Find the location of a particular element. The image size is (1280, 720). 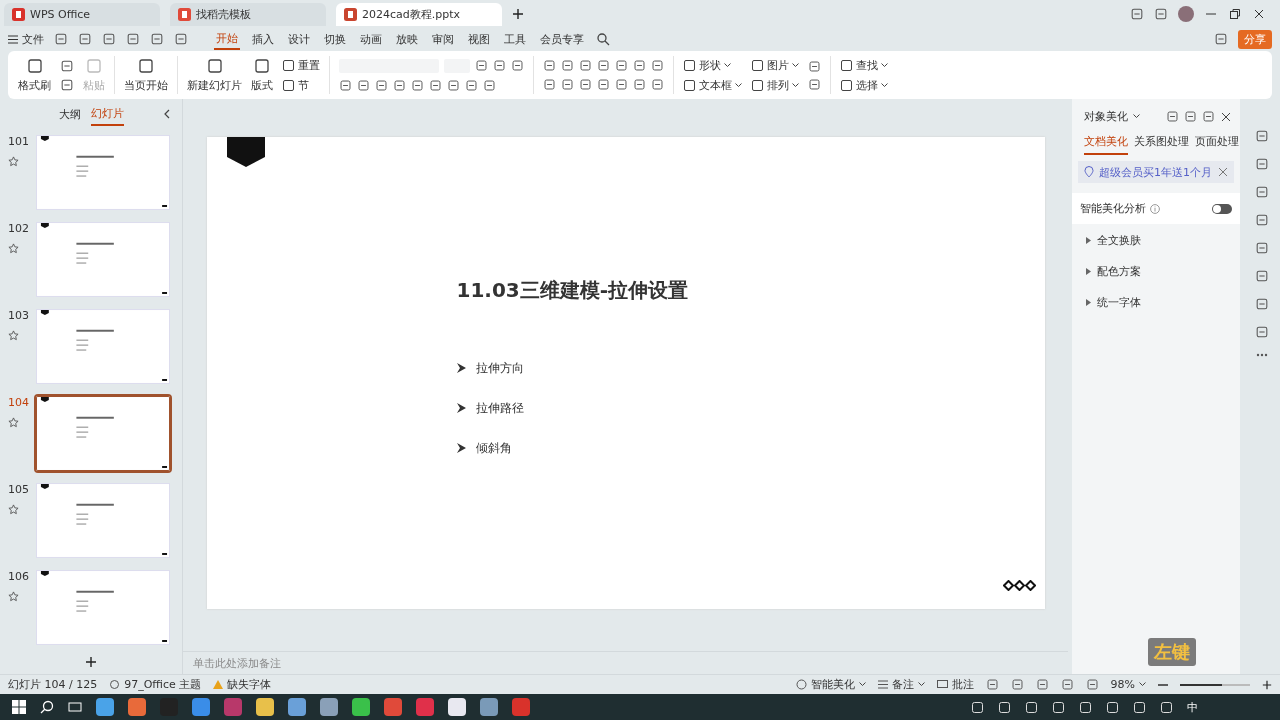

lines-icon is located at coordinates (882, 684).